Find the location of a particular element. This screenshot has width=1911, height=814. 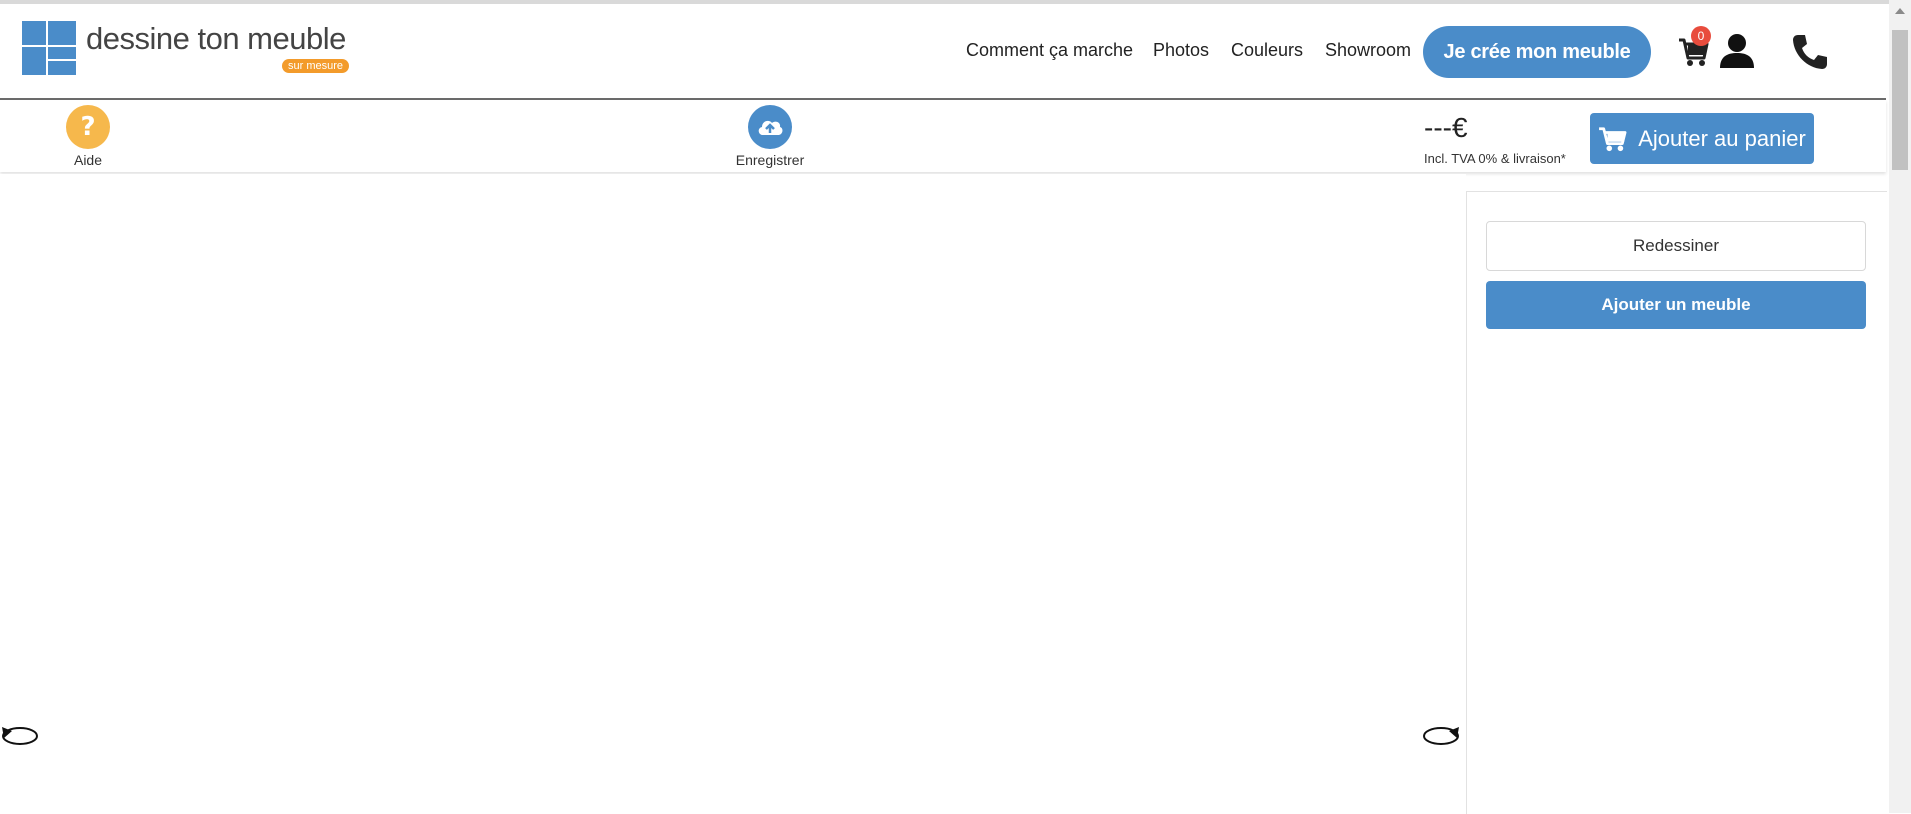

price-note: Incl. TVA 0% & livraison* is located at coordinates (1495, 158).